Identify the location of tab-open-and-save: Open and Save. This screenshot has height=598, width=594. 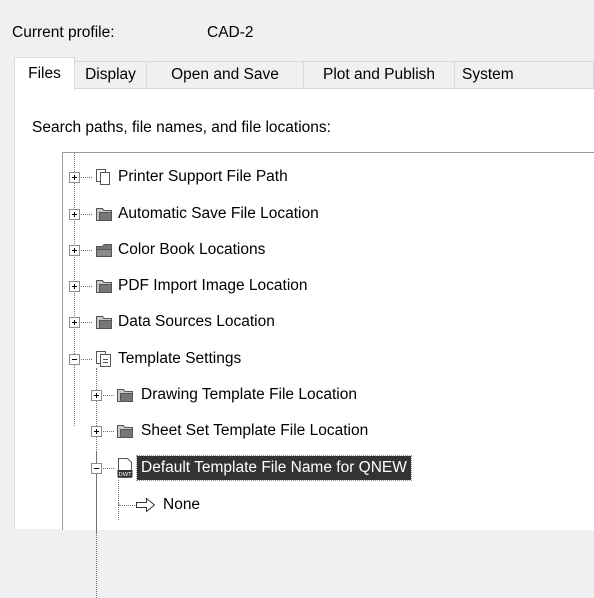
(225, 74).